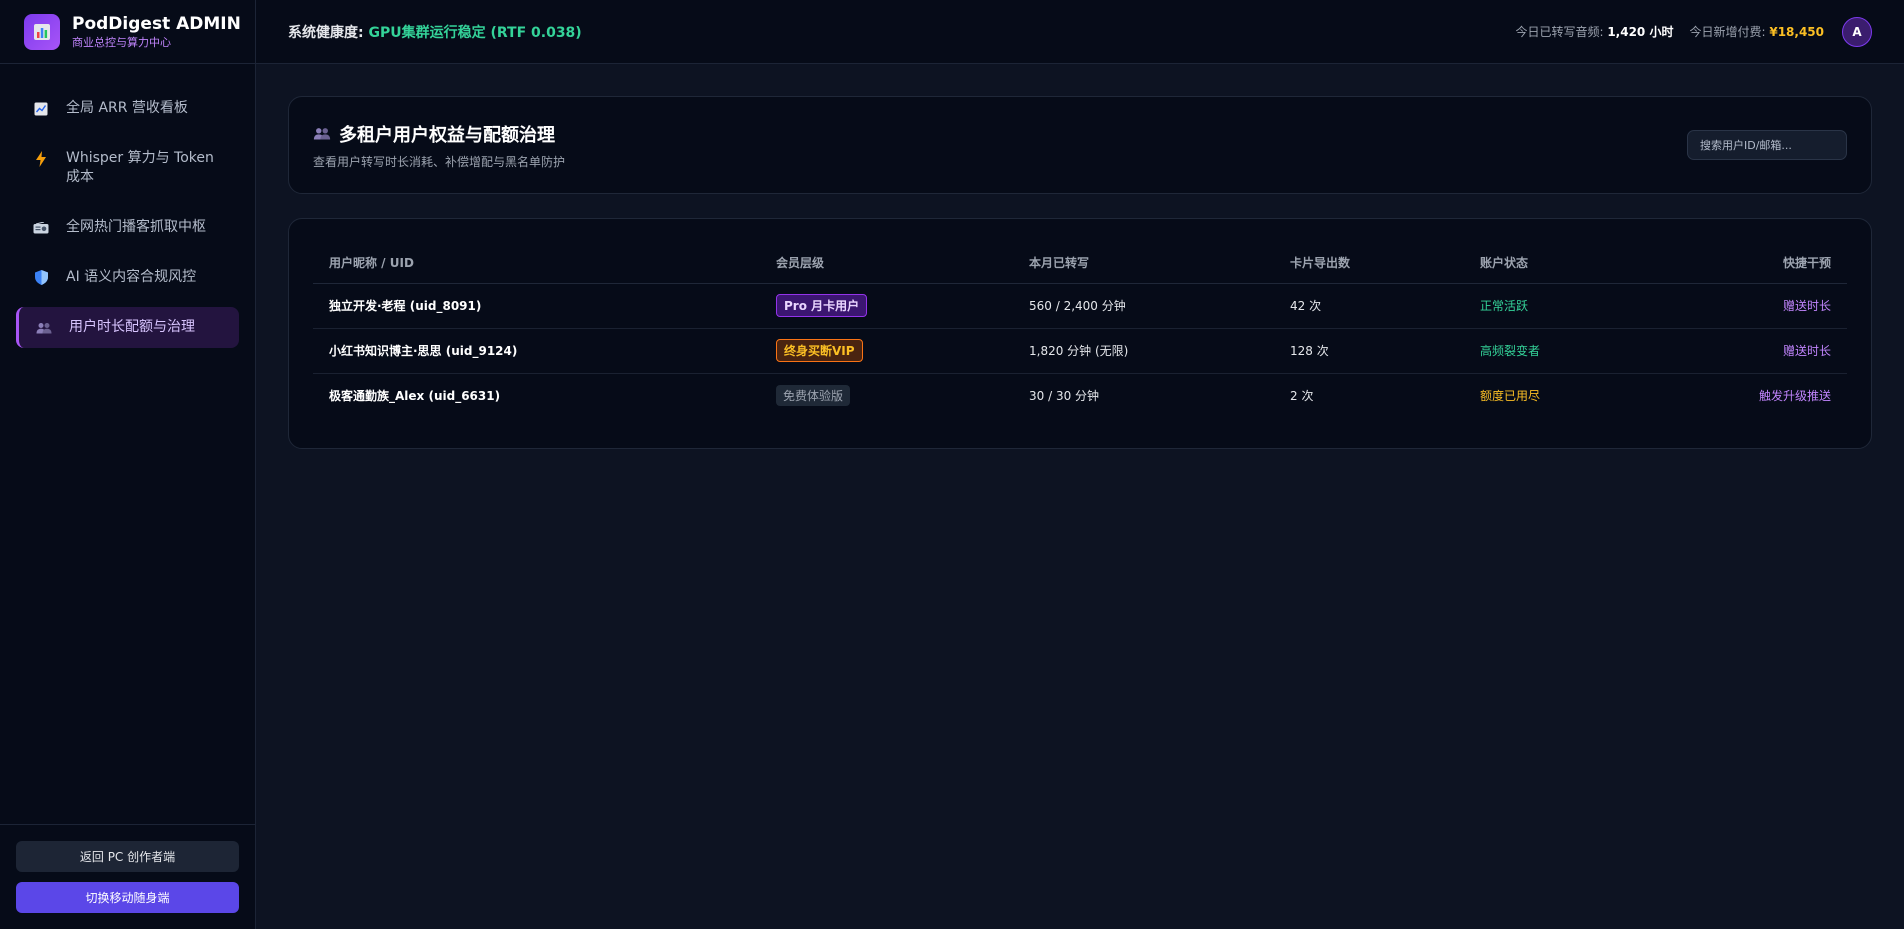 This screenshot has width=1904, height=929. What do you see at coordinates (1574, 263) in the screenshot?
I see `col-status: 账户状态` at bounding box center [1574, 263].